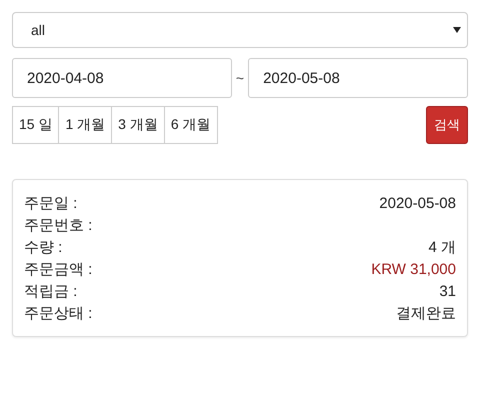 The height and width of the screenshot is (402, 480). Describe the element at coordinates (36, 125) in the screenshot. I see `period-button: 15 일` at that location.